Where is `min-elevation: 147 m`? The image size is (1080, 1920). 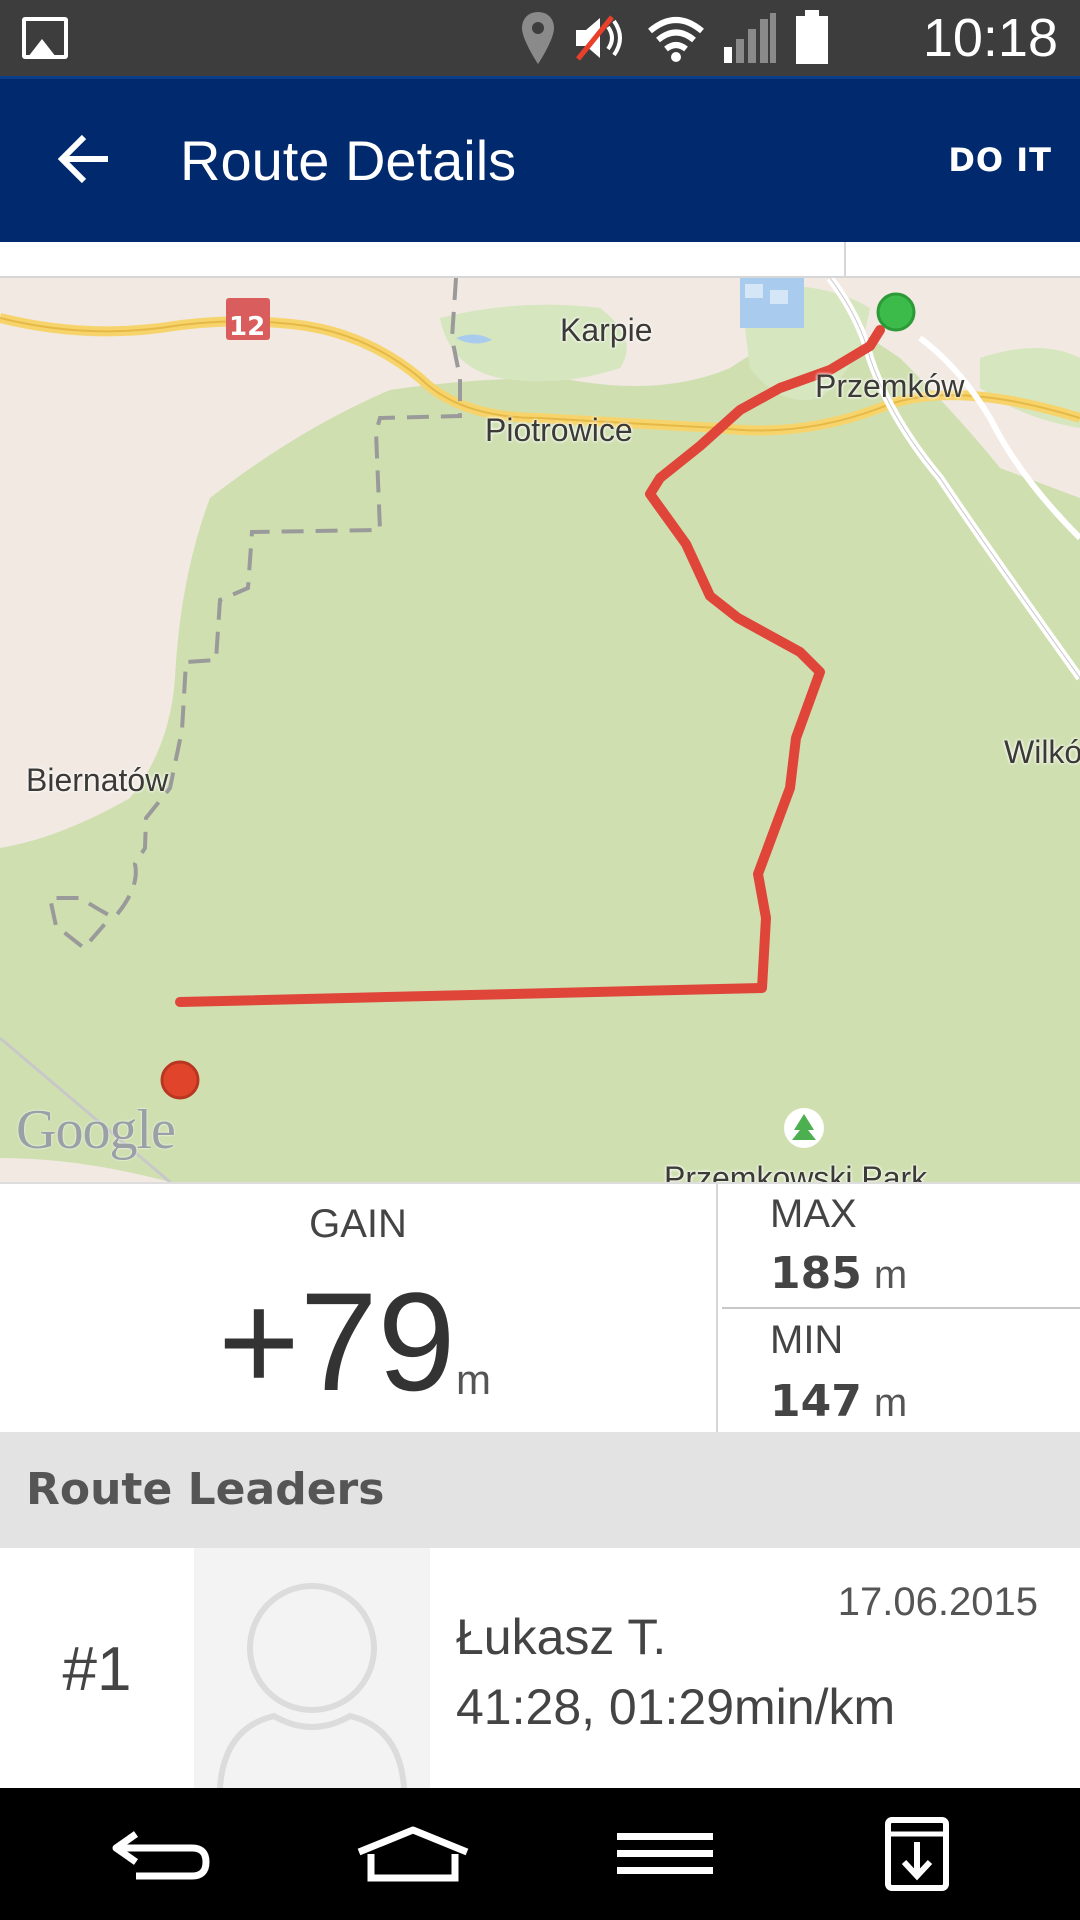 min-elevation: 147 m is located at coordinates (838, 1401).